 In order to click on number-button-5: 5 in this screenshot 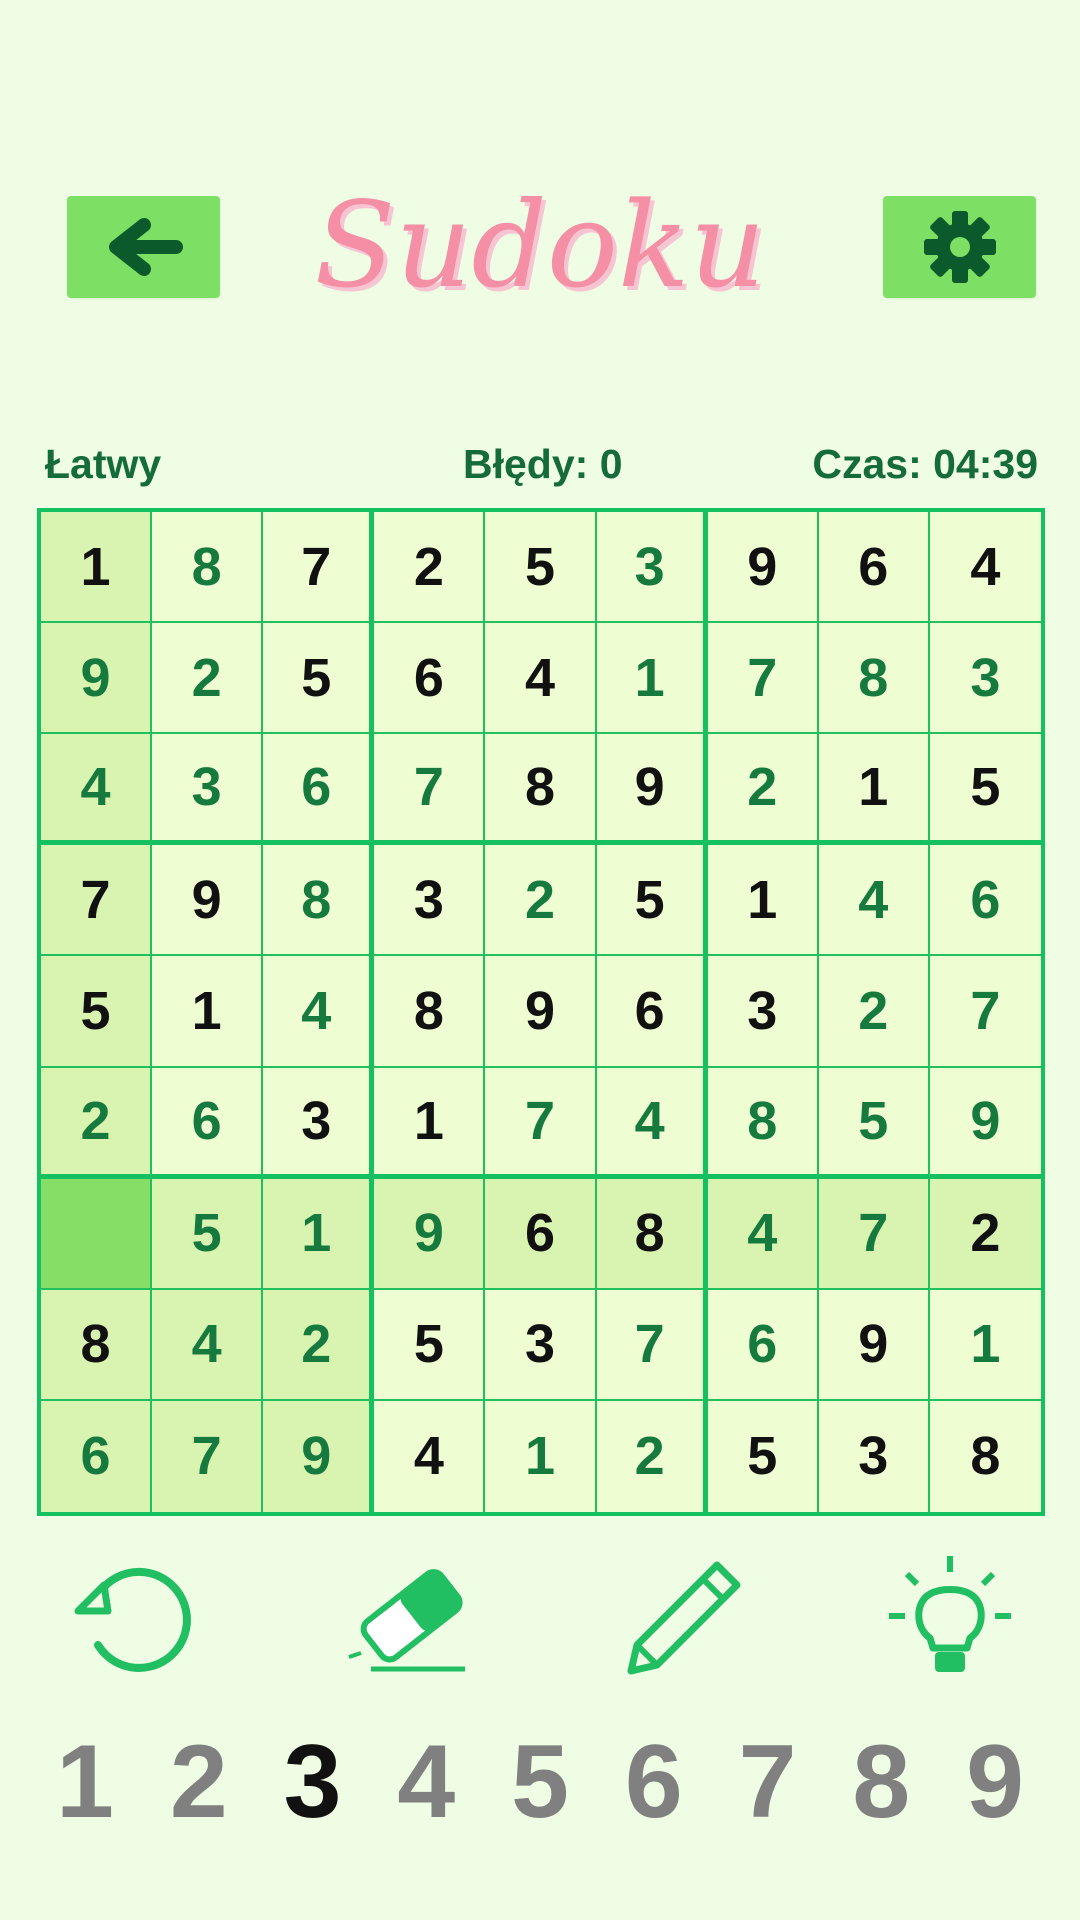, I will do `click(540, 1782)`.